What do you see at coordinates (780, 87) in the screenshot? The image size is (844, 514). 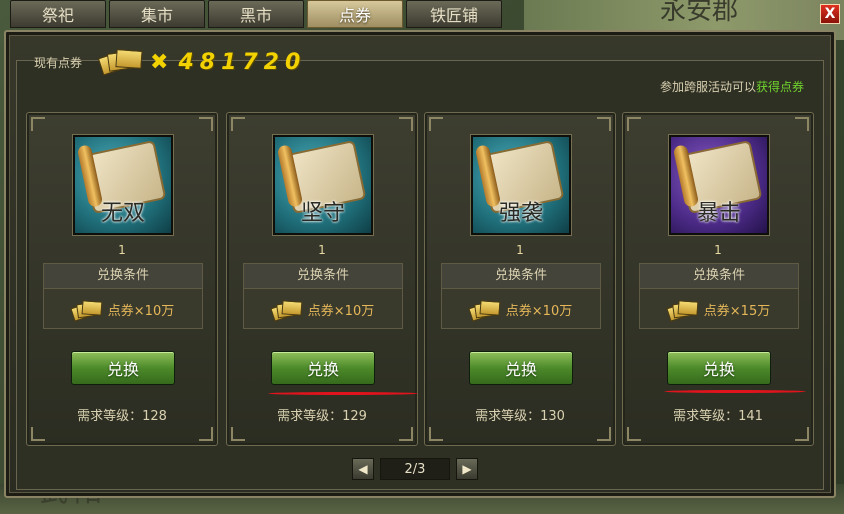 I see `get-coupons-link: 获得点券` at bounding box center [780, 87].